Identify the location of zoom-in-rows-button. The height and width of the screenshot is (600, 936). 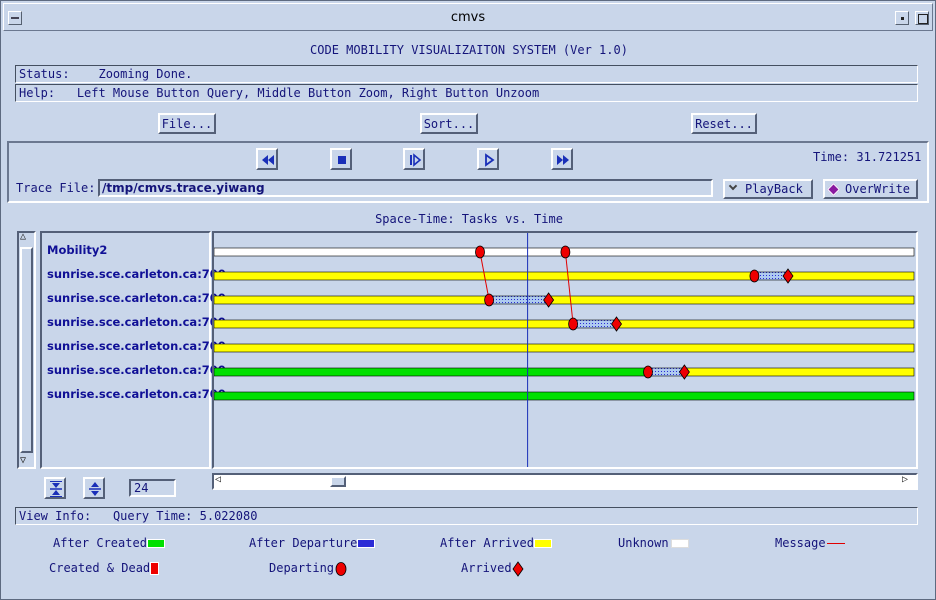
(55, 488).